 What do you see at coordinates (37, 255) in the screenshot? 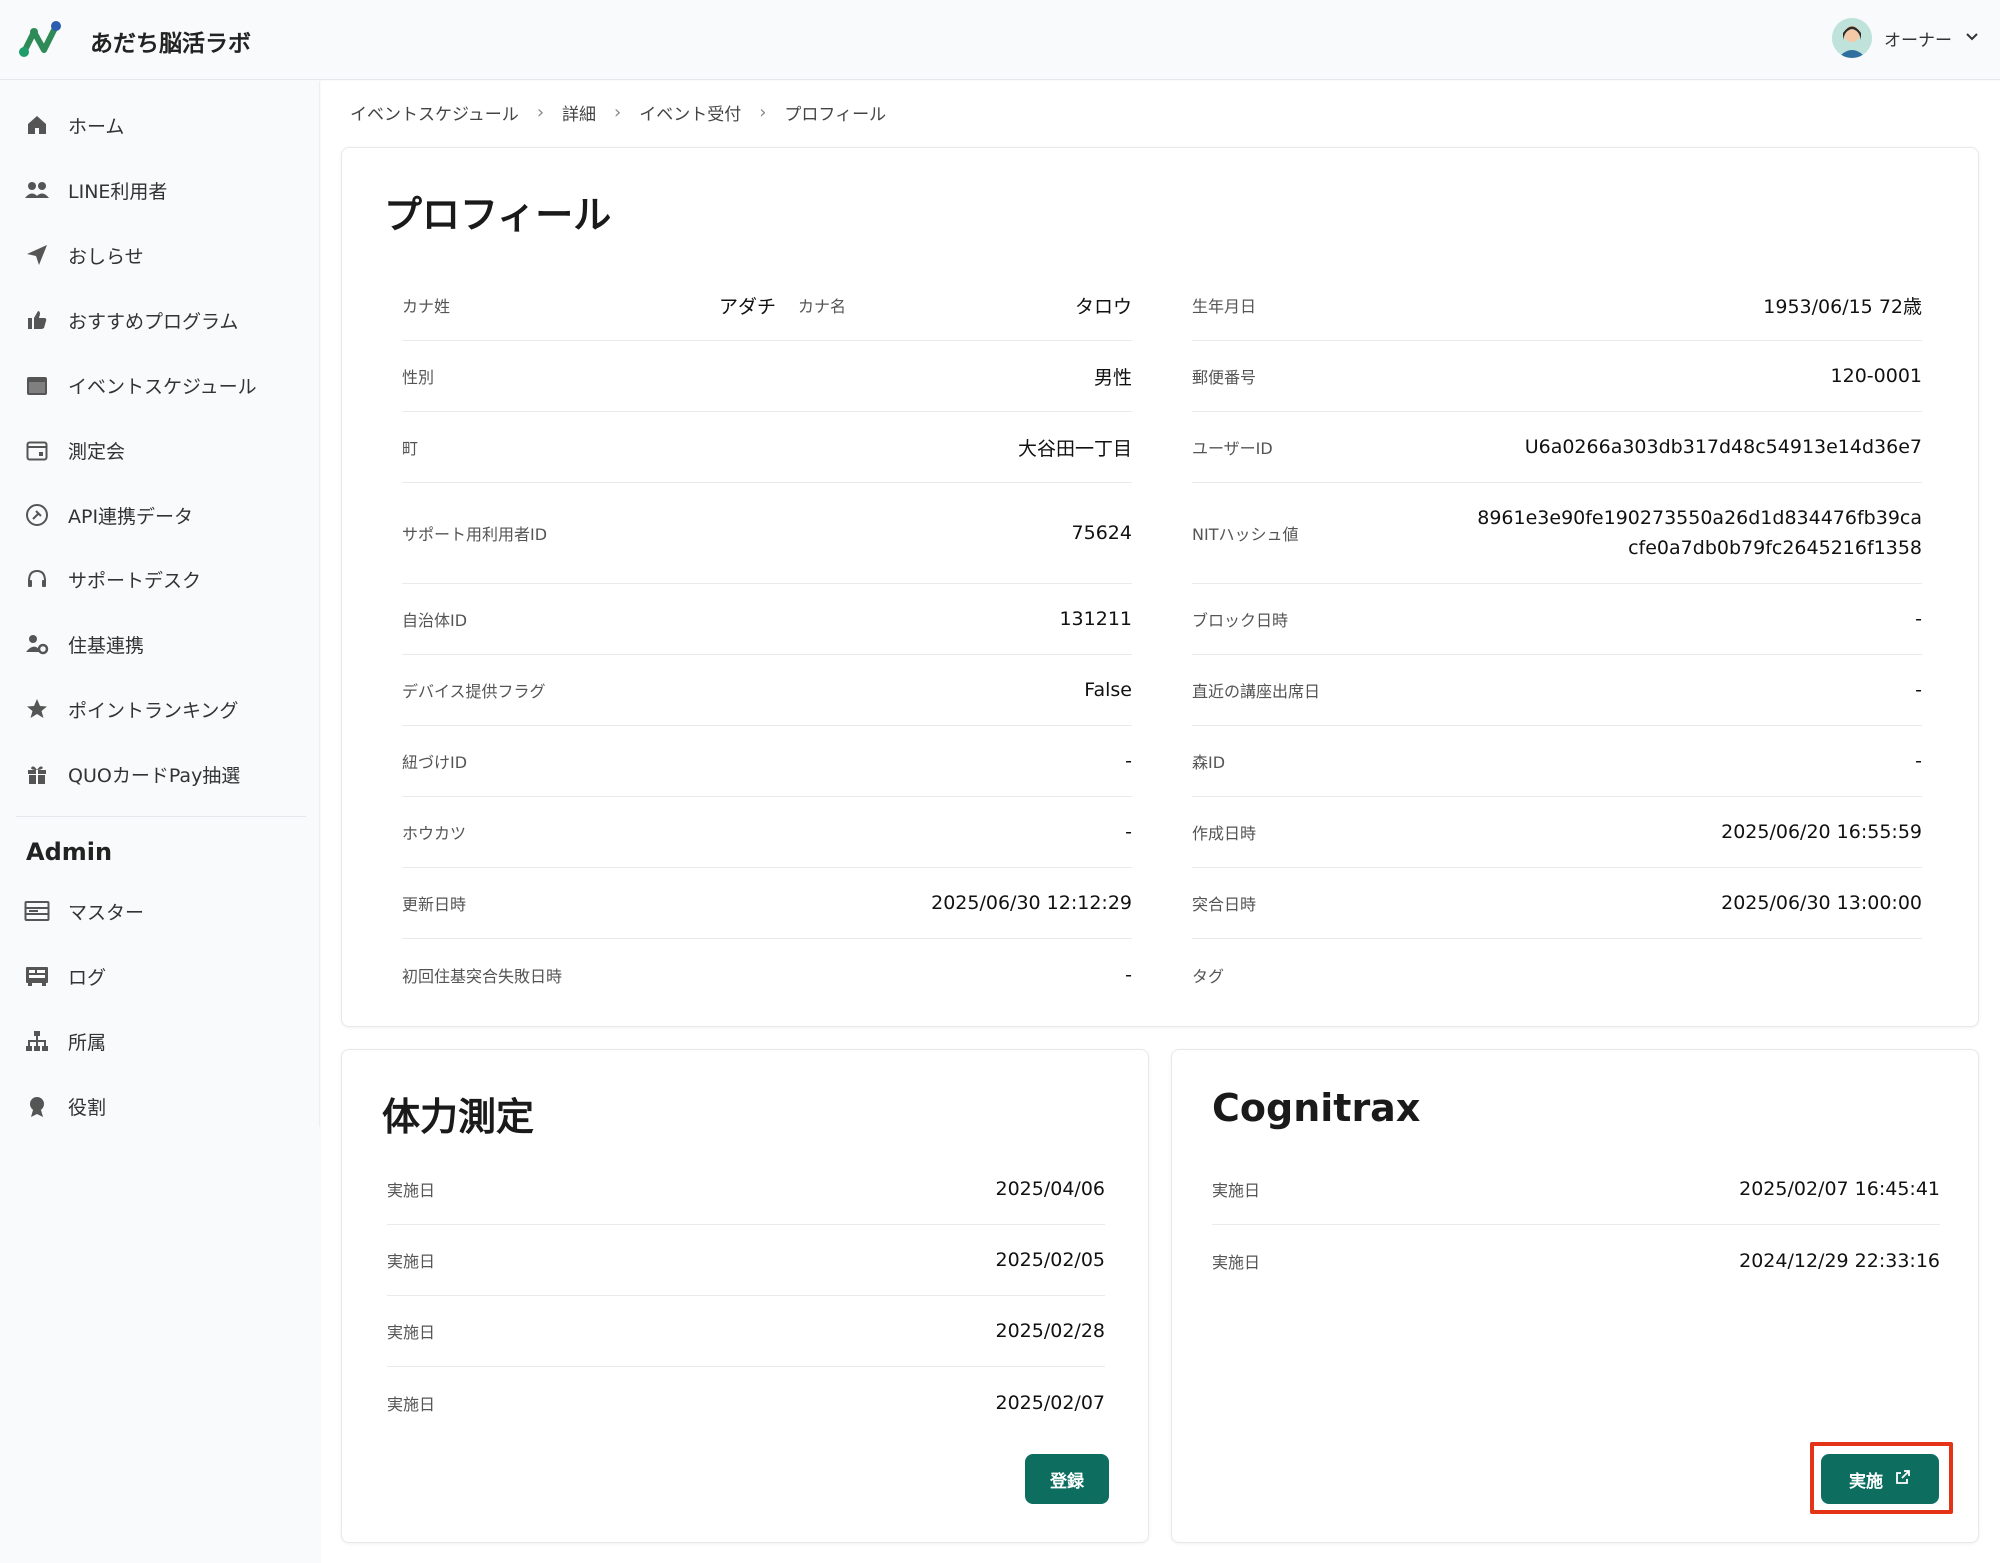
I see `paper-plane-icon` at bounding box center [37, 255].